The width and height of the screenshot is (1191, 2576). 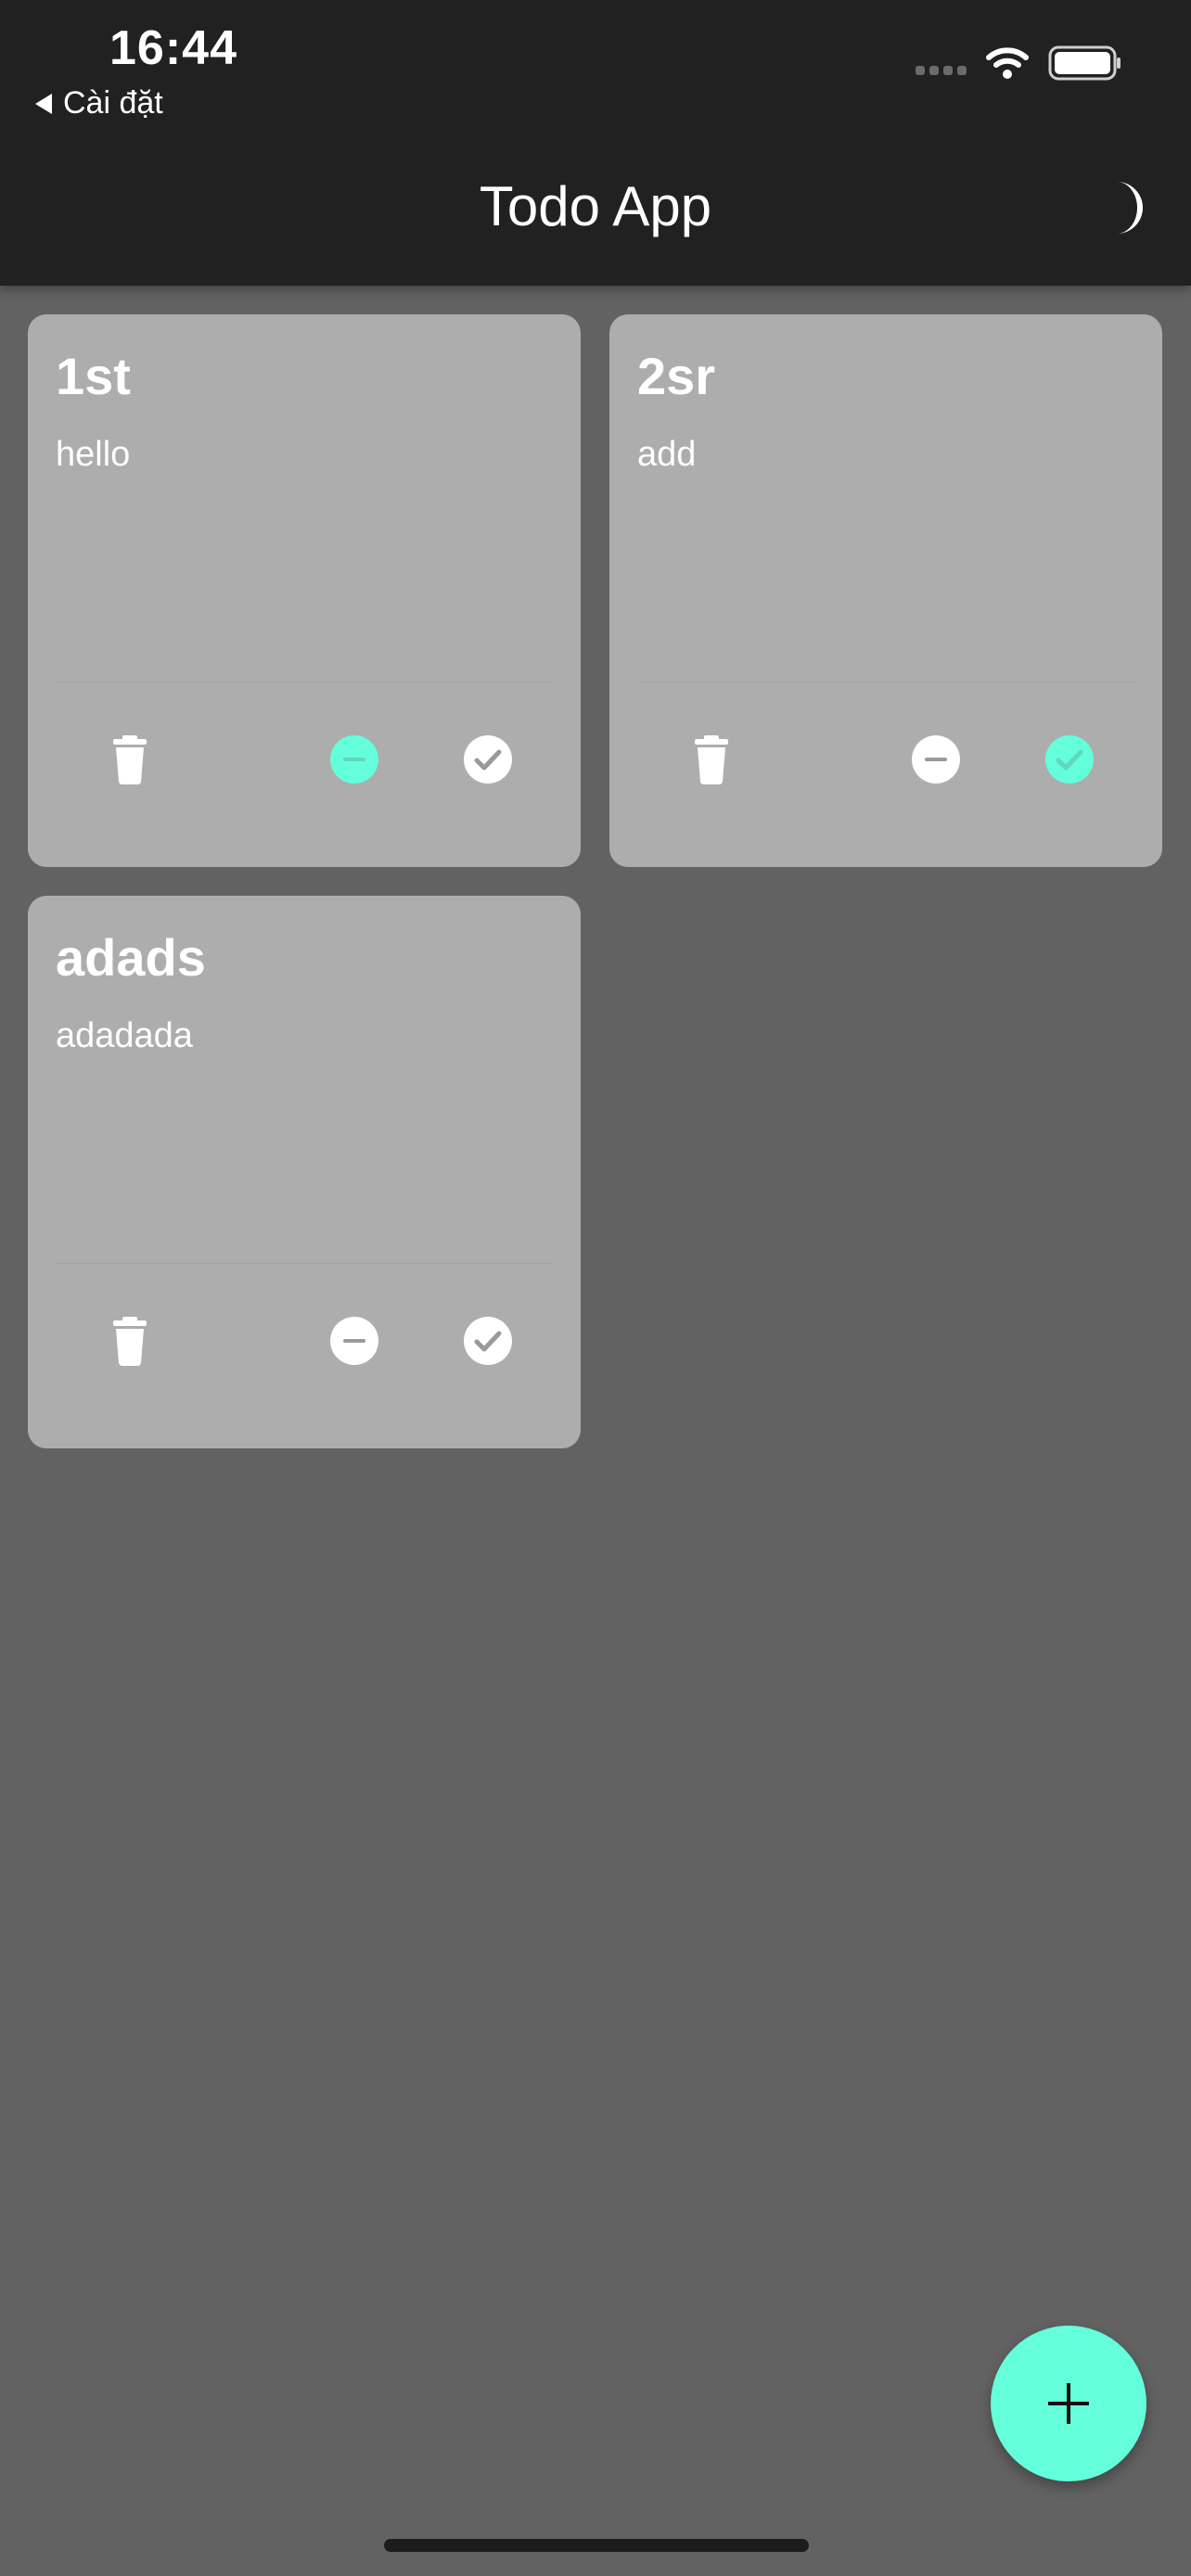 What do you see at coordinates (676, 376) in the screenshot?
I see `todo-title: 2sr` at bounding box center [676, 376].